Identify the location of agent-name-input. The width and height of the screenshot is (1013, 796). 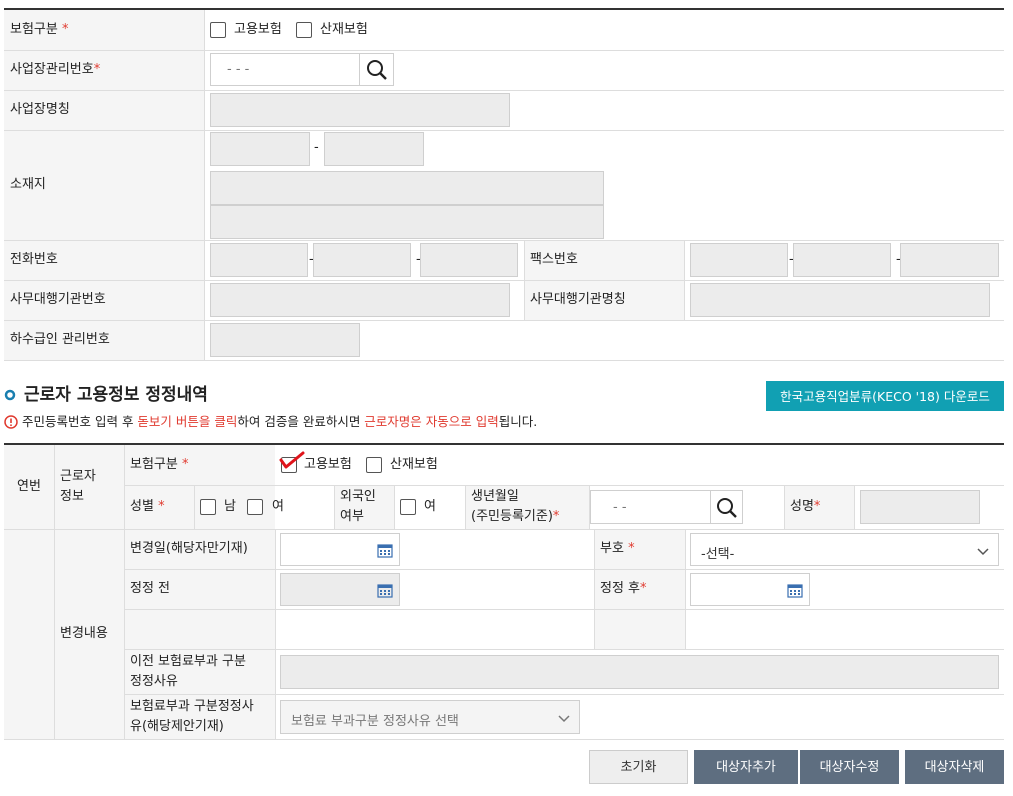
(840, 300).